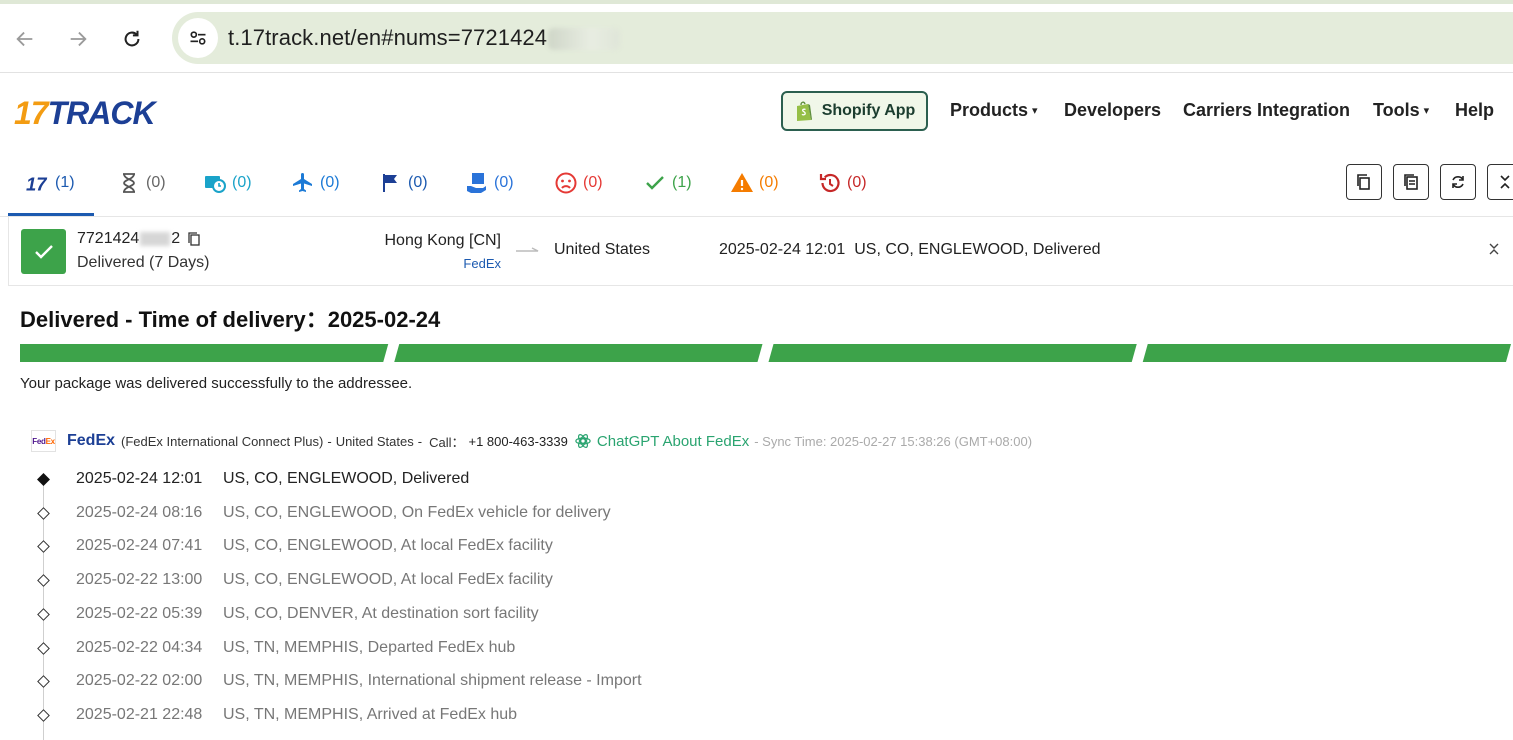 The image size is (1513, 740). I want to click on delivery-progress-bar, so click(765, 353).